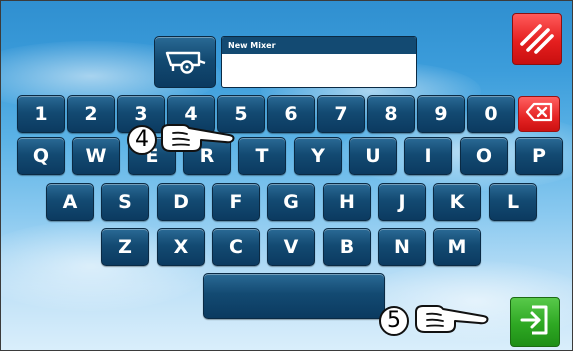 Image resolution: width=573 pixels, height=351 pixels. Describe the element at coordinates (539, 156) in the screenshot. I see `key-p: P` at that location.